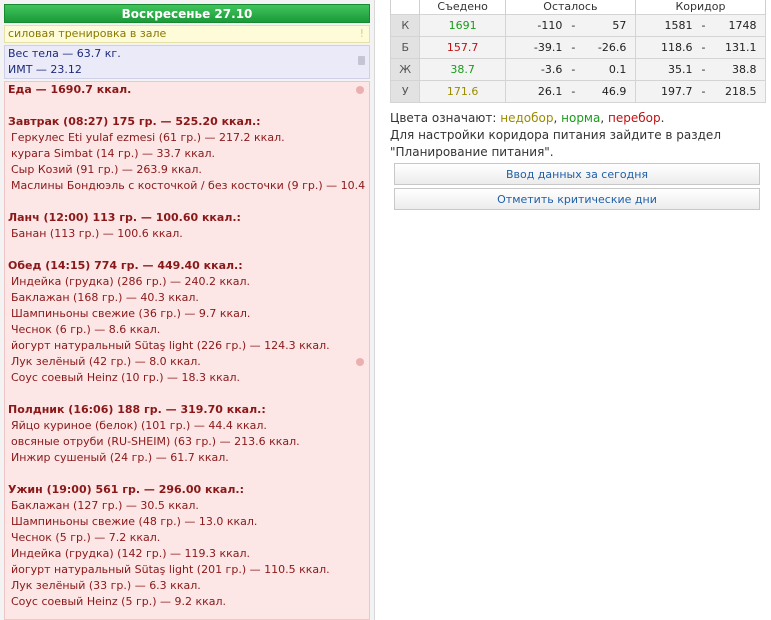 The width and height of the screenshot is (771, 620). What do you see at coordinates (405, 47) in the screenshot?
I see `nutrient-label: Б` at bounding box center [405, 47].